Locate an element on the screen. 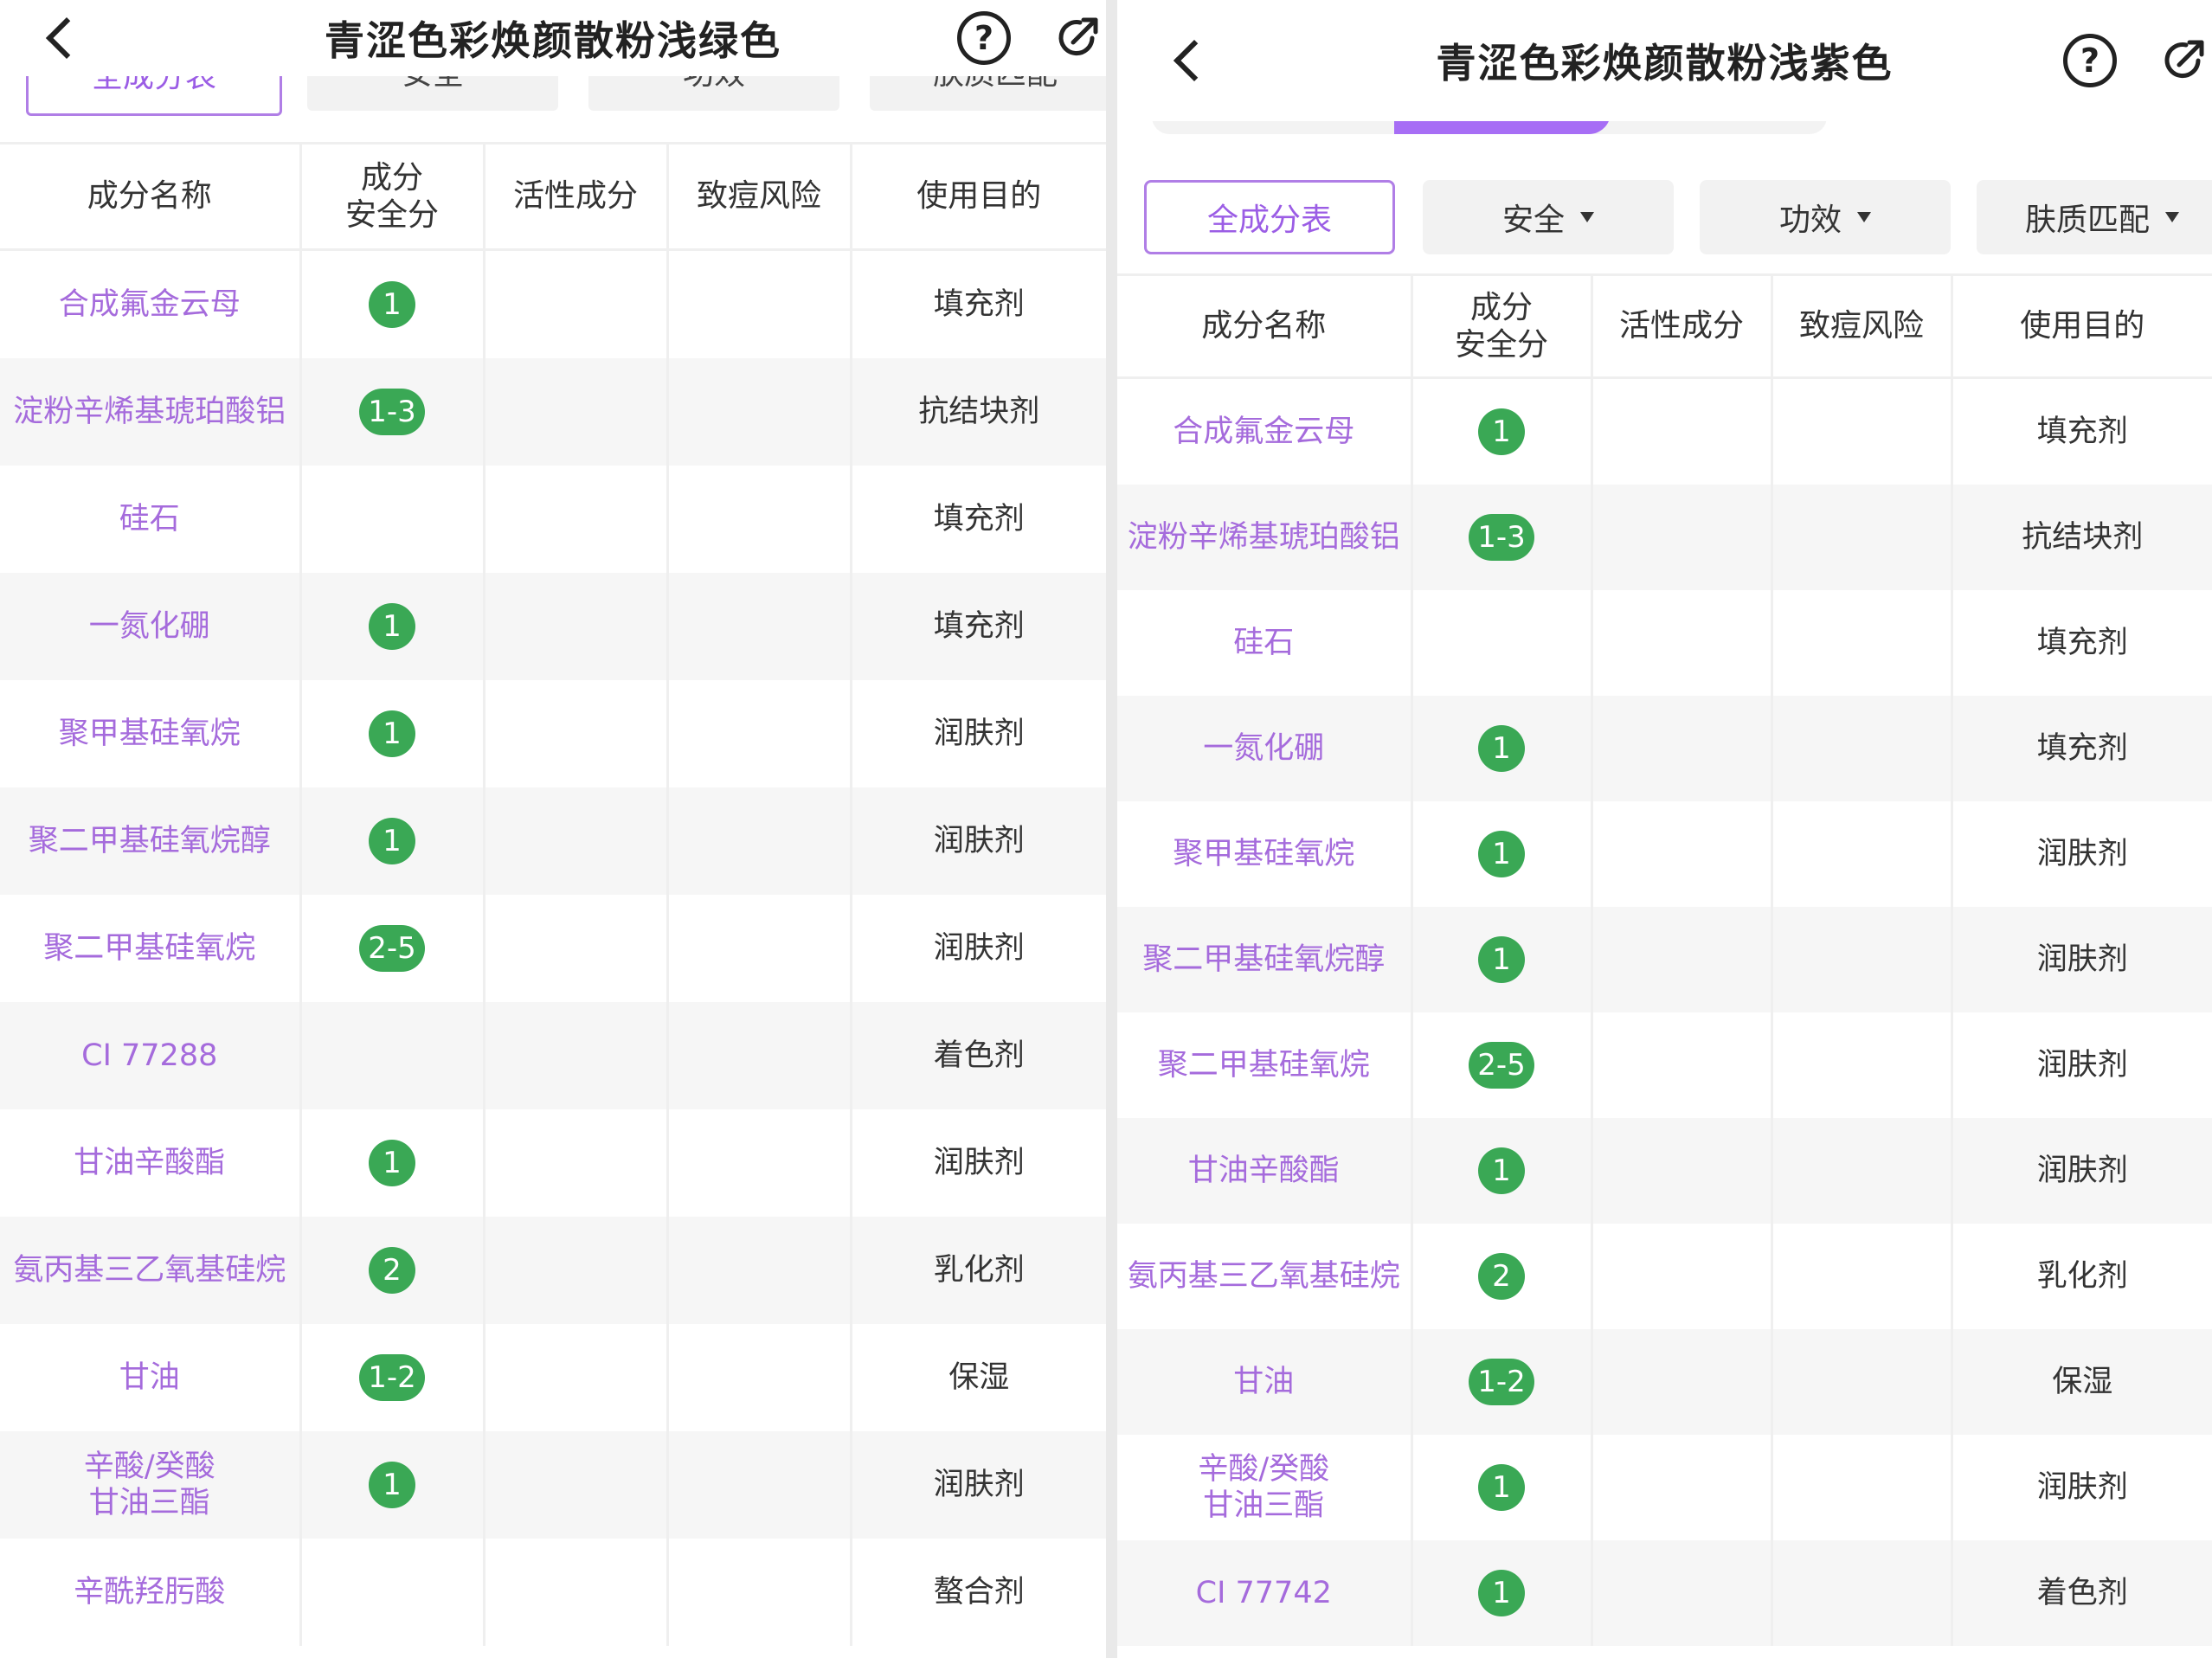 This screenshot has width=2212, height=1658. table-row: 辛酰羟肟酸 螯合剂 is located at coordinates (553, 1592).